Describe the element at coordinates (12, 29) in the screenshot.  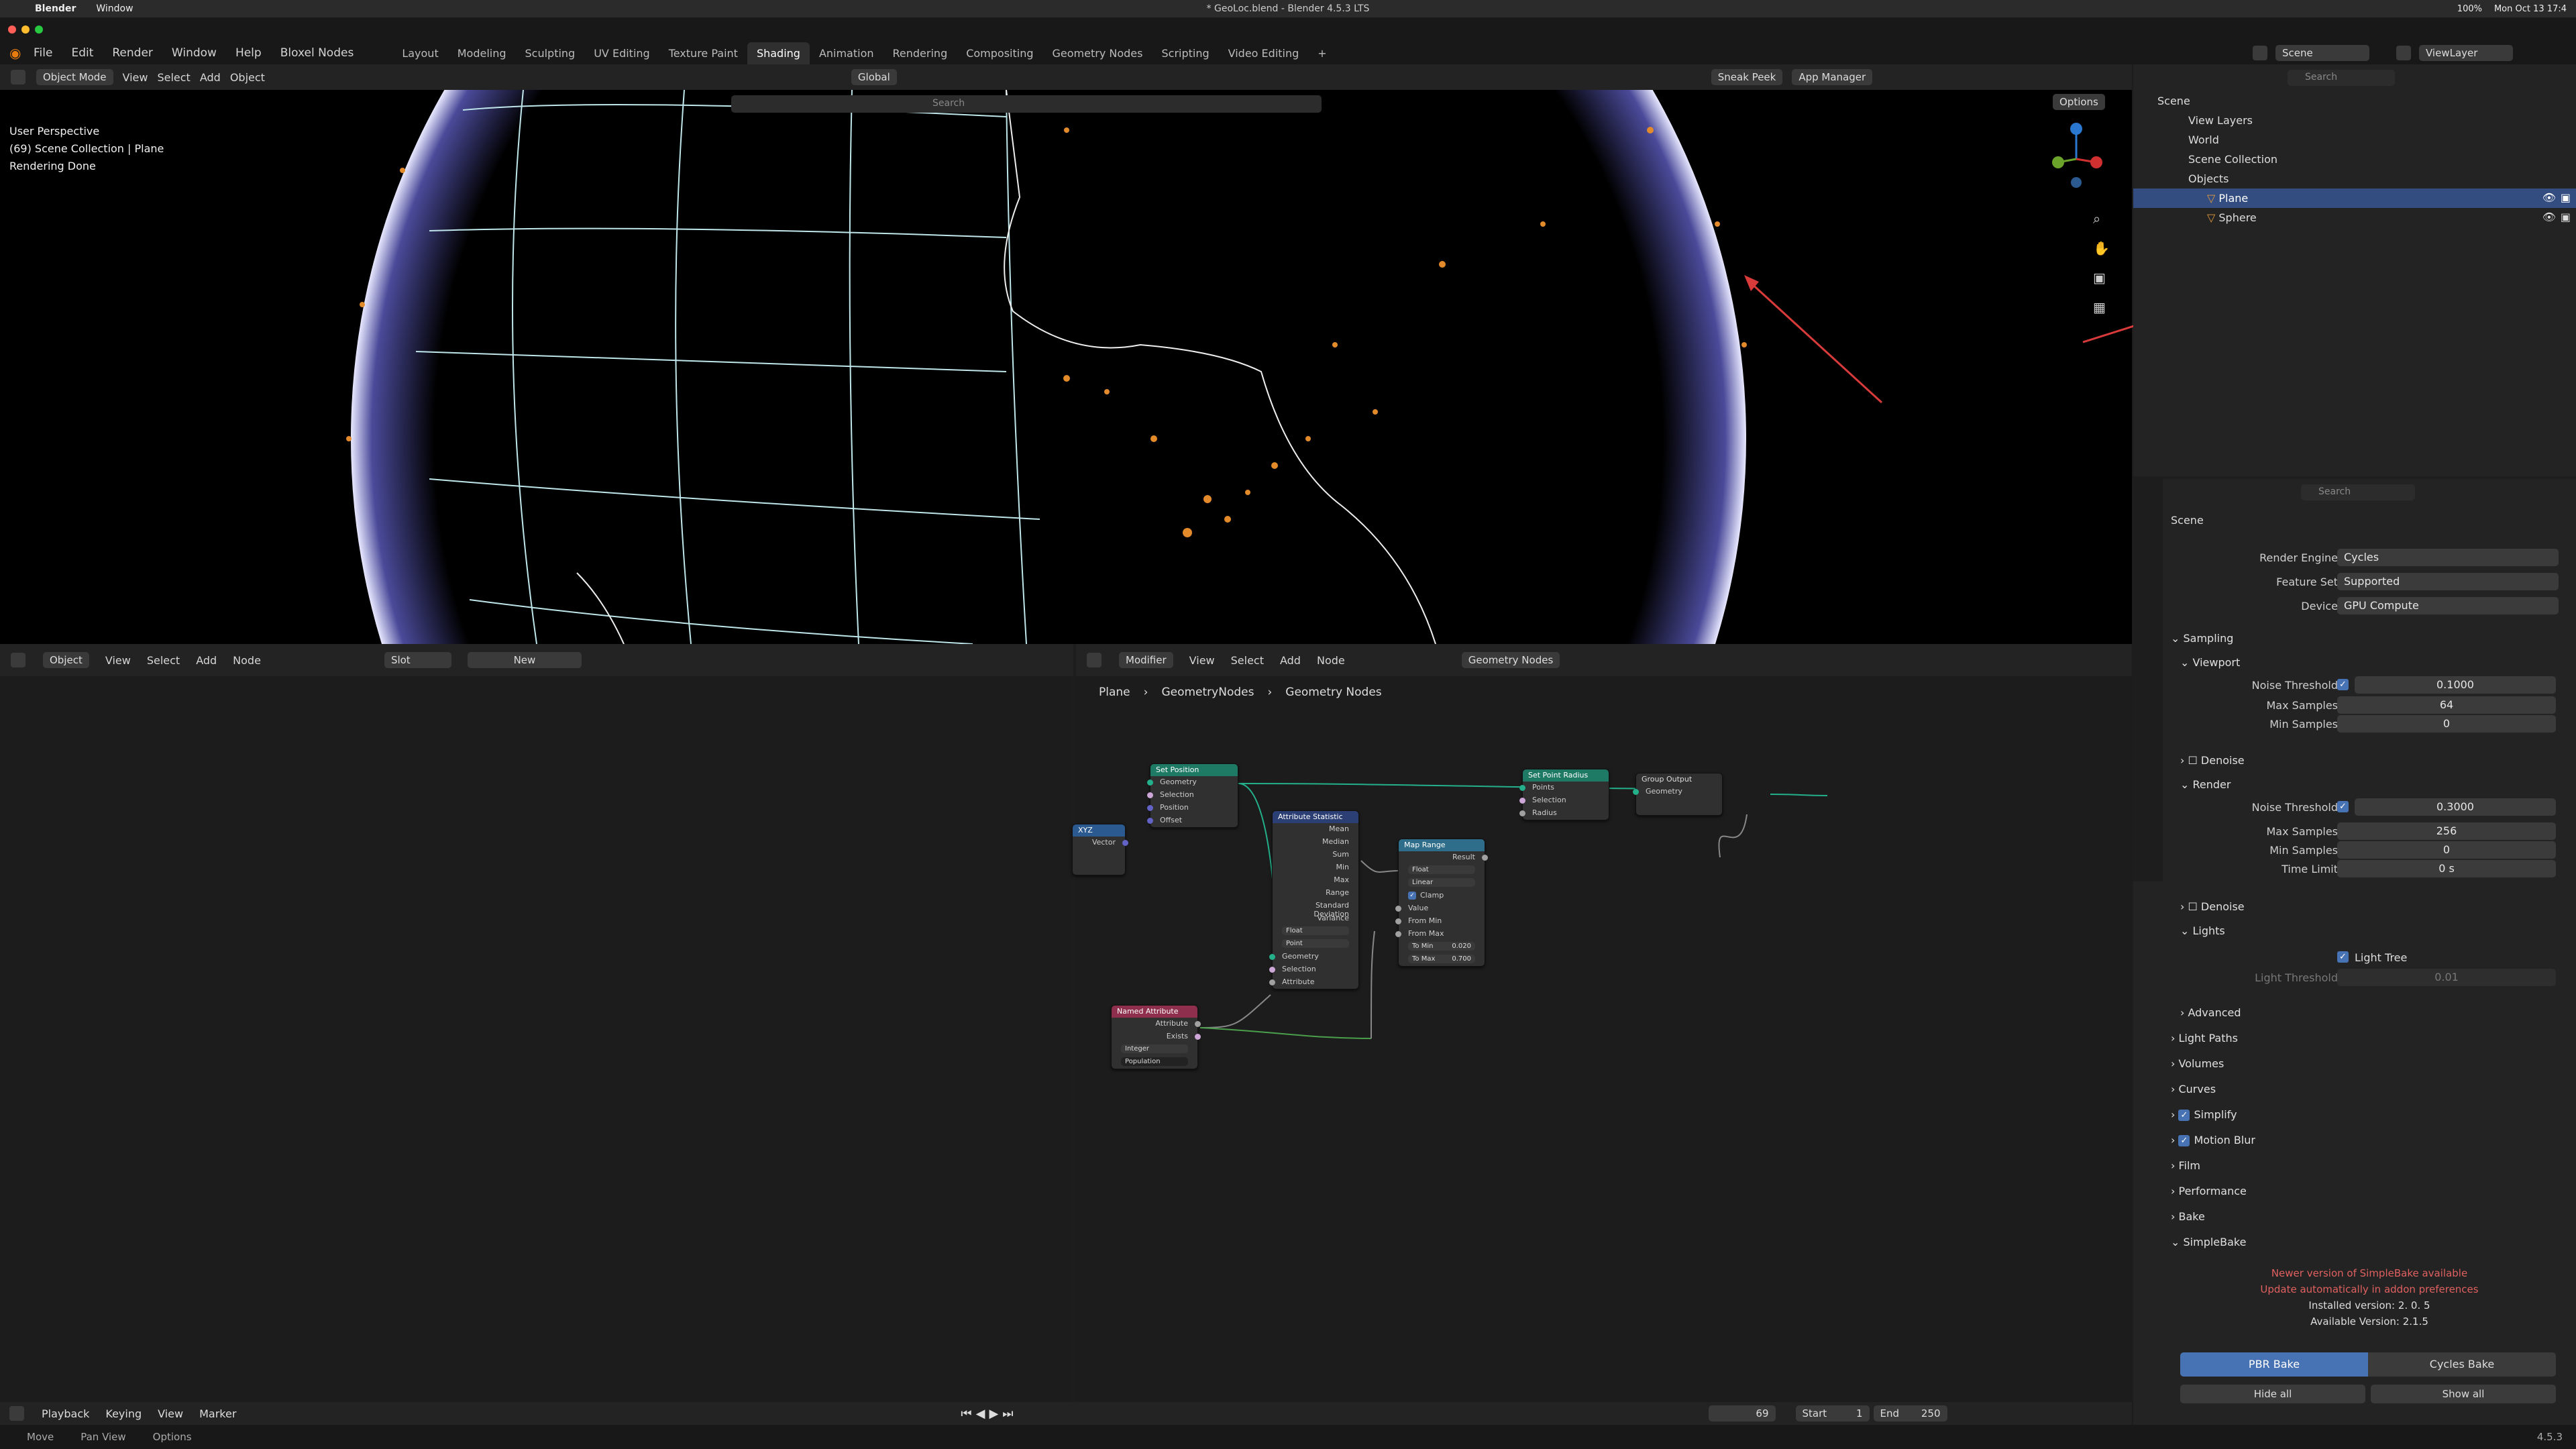
I see `close-window-button` at that location.